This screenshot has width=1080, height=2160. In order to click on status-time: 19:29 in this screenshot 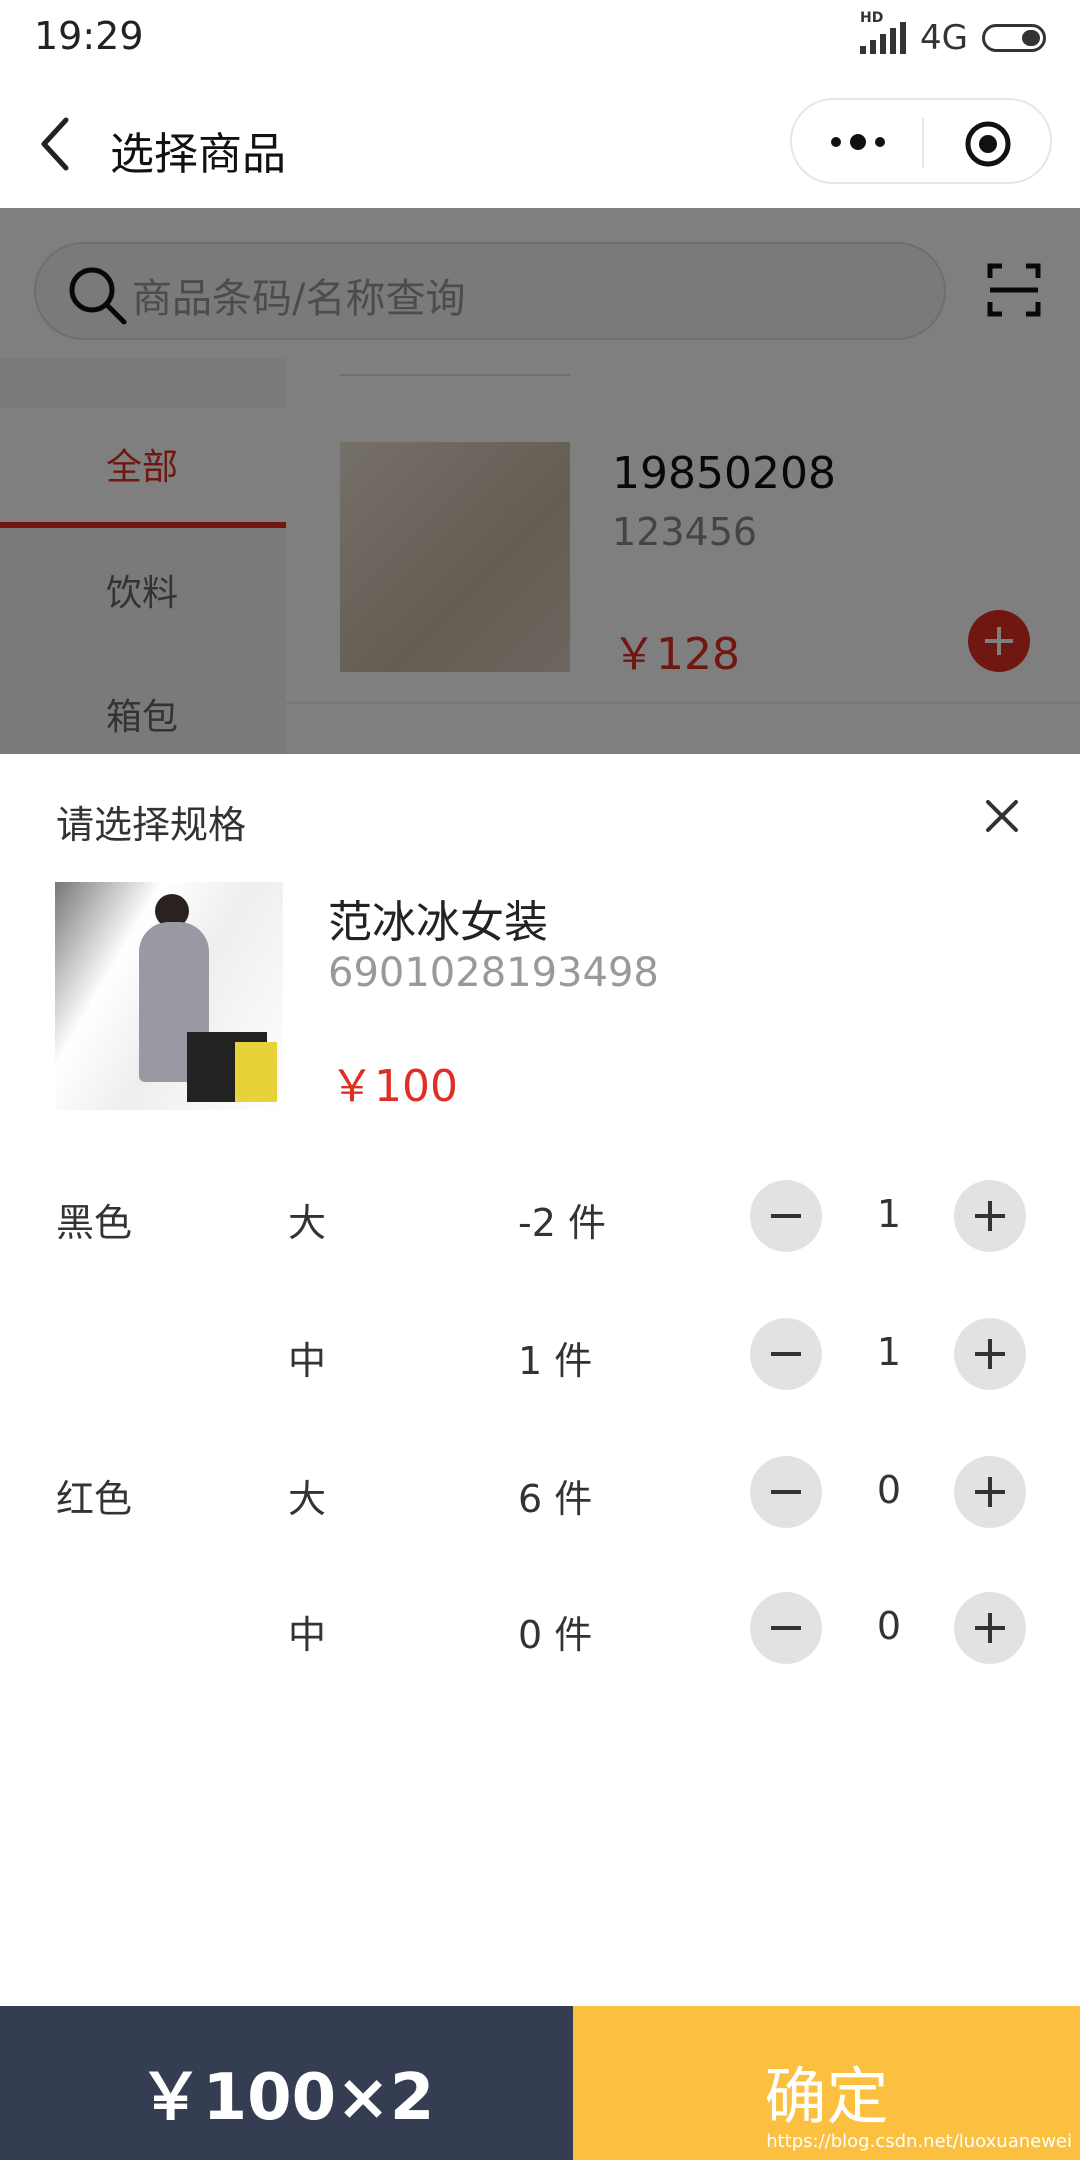, I will do `click(89, 36)`.